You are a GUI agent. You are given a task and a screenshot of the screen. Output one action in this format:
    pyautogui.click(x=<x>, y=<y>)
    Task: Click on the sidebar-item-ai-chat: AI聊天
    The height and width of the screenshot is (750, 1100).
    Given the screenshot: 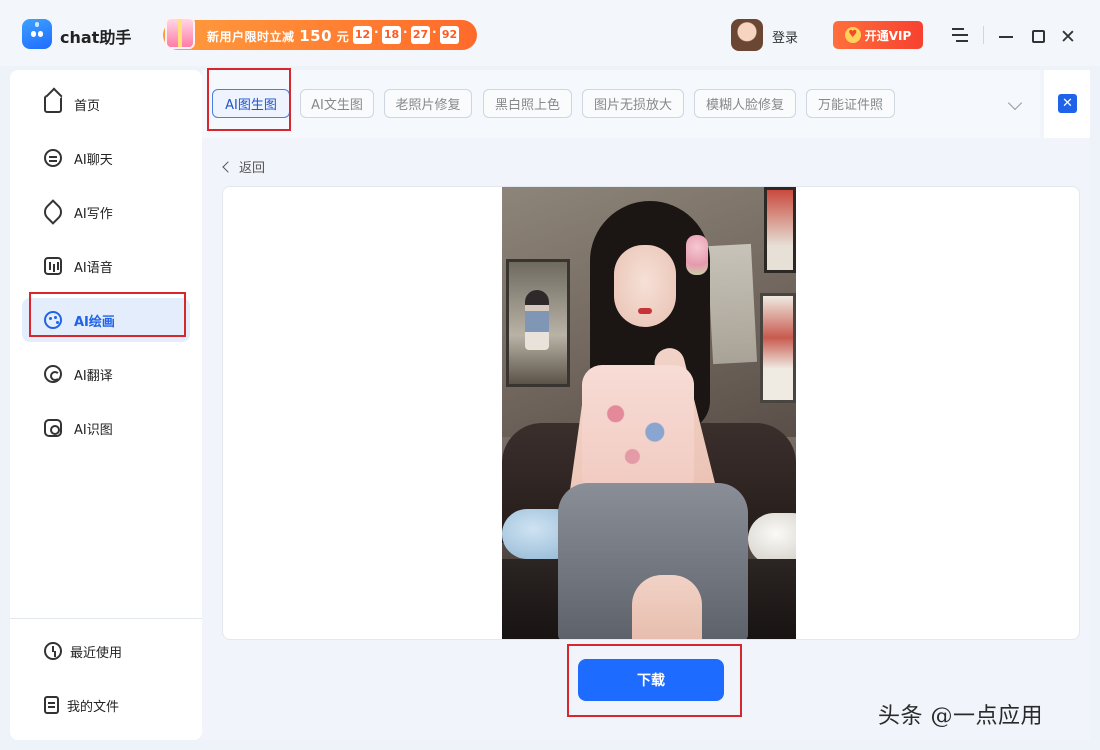 What is the action you would take?
    pyautogui.click(x=106, y=158)
    